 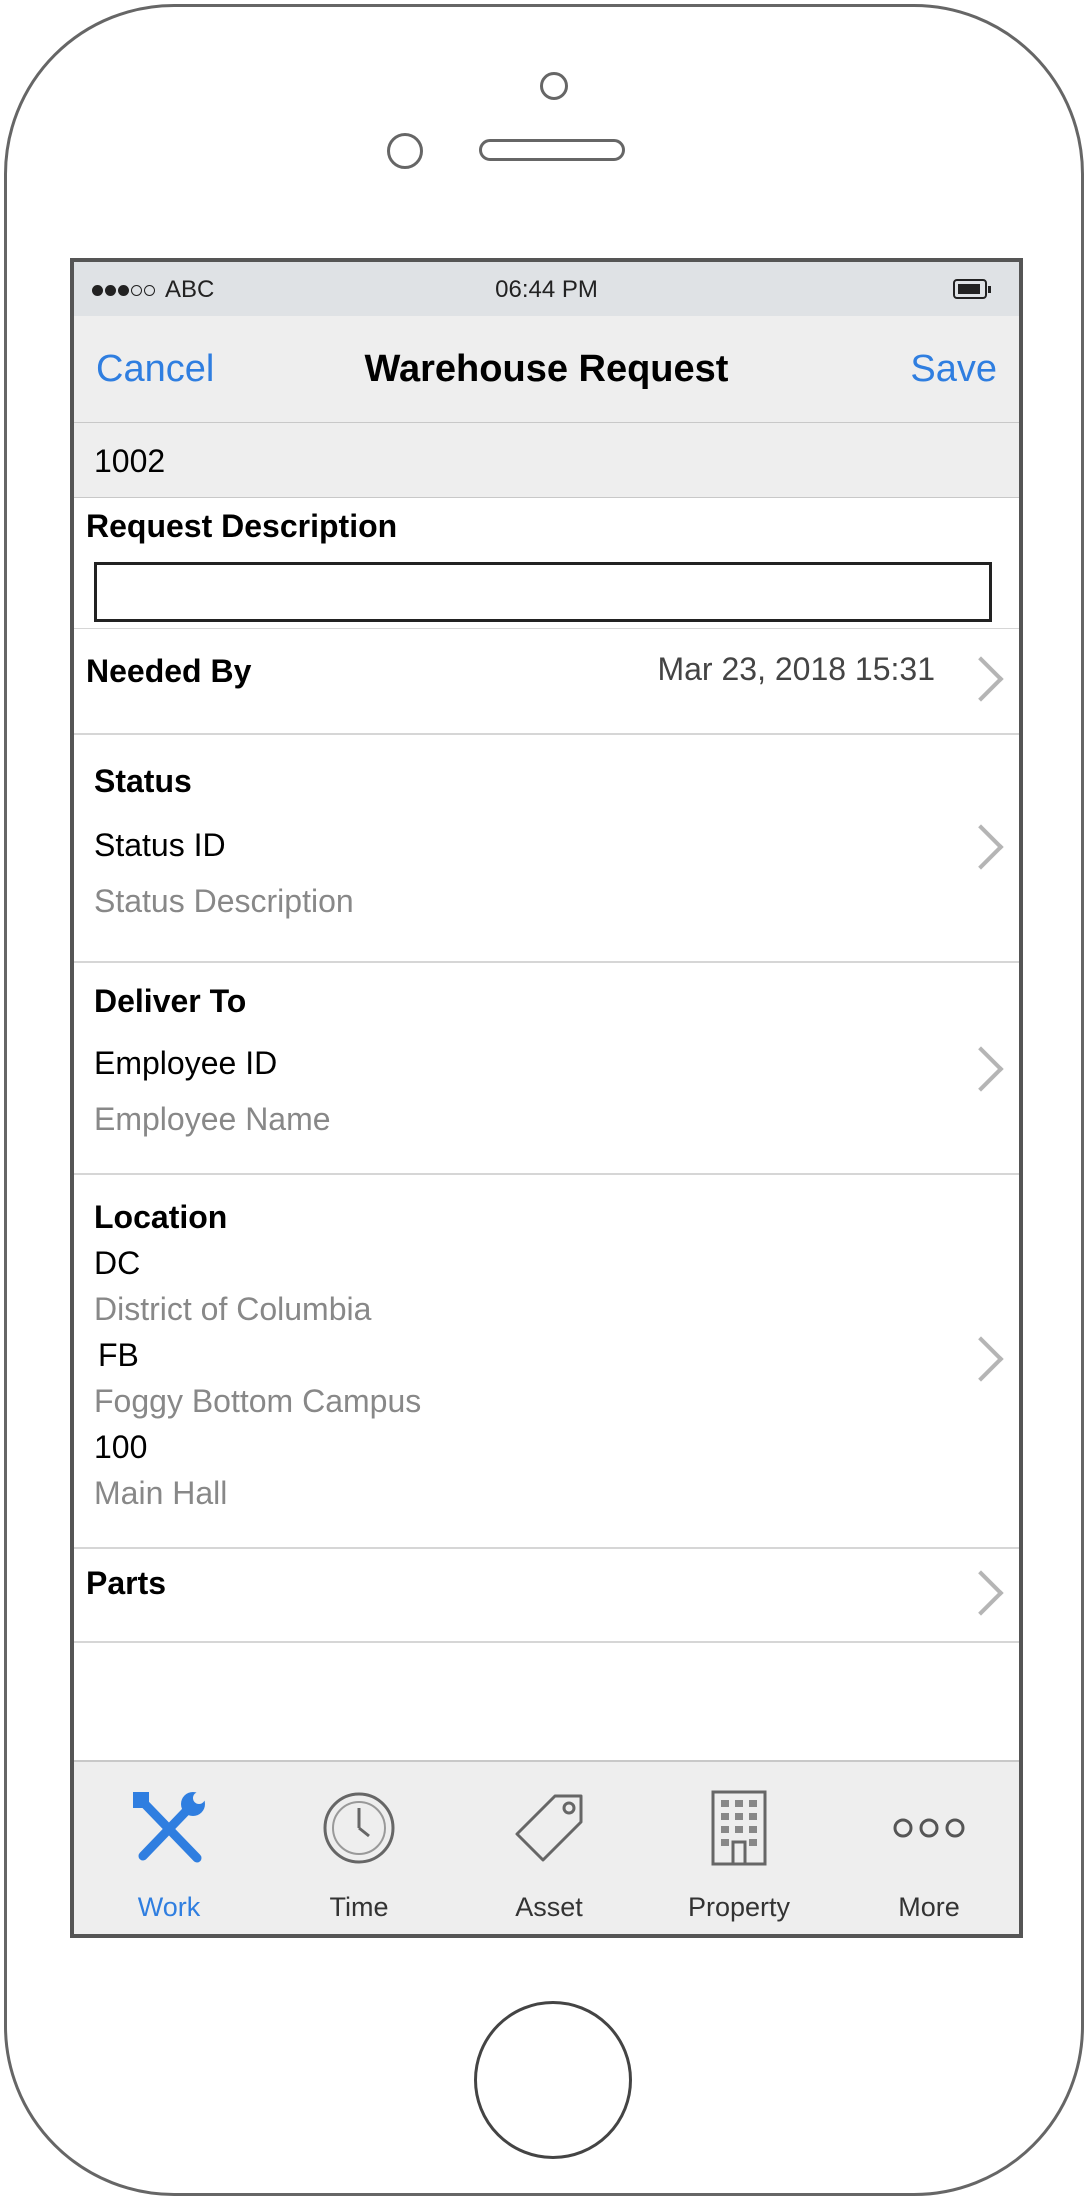 I want to click on employee-id: Employee ID, so click(x=186, y=1063).